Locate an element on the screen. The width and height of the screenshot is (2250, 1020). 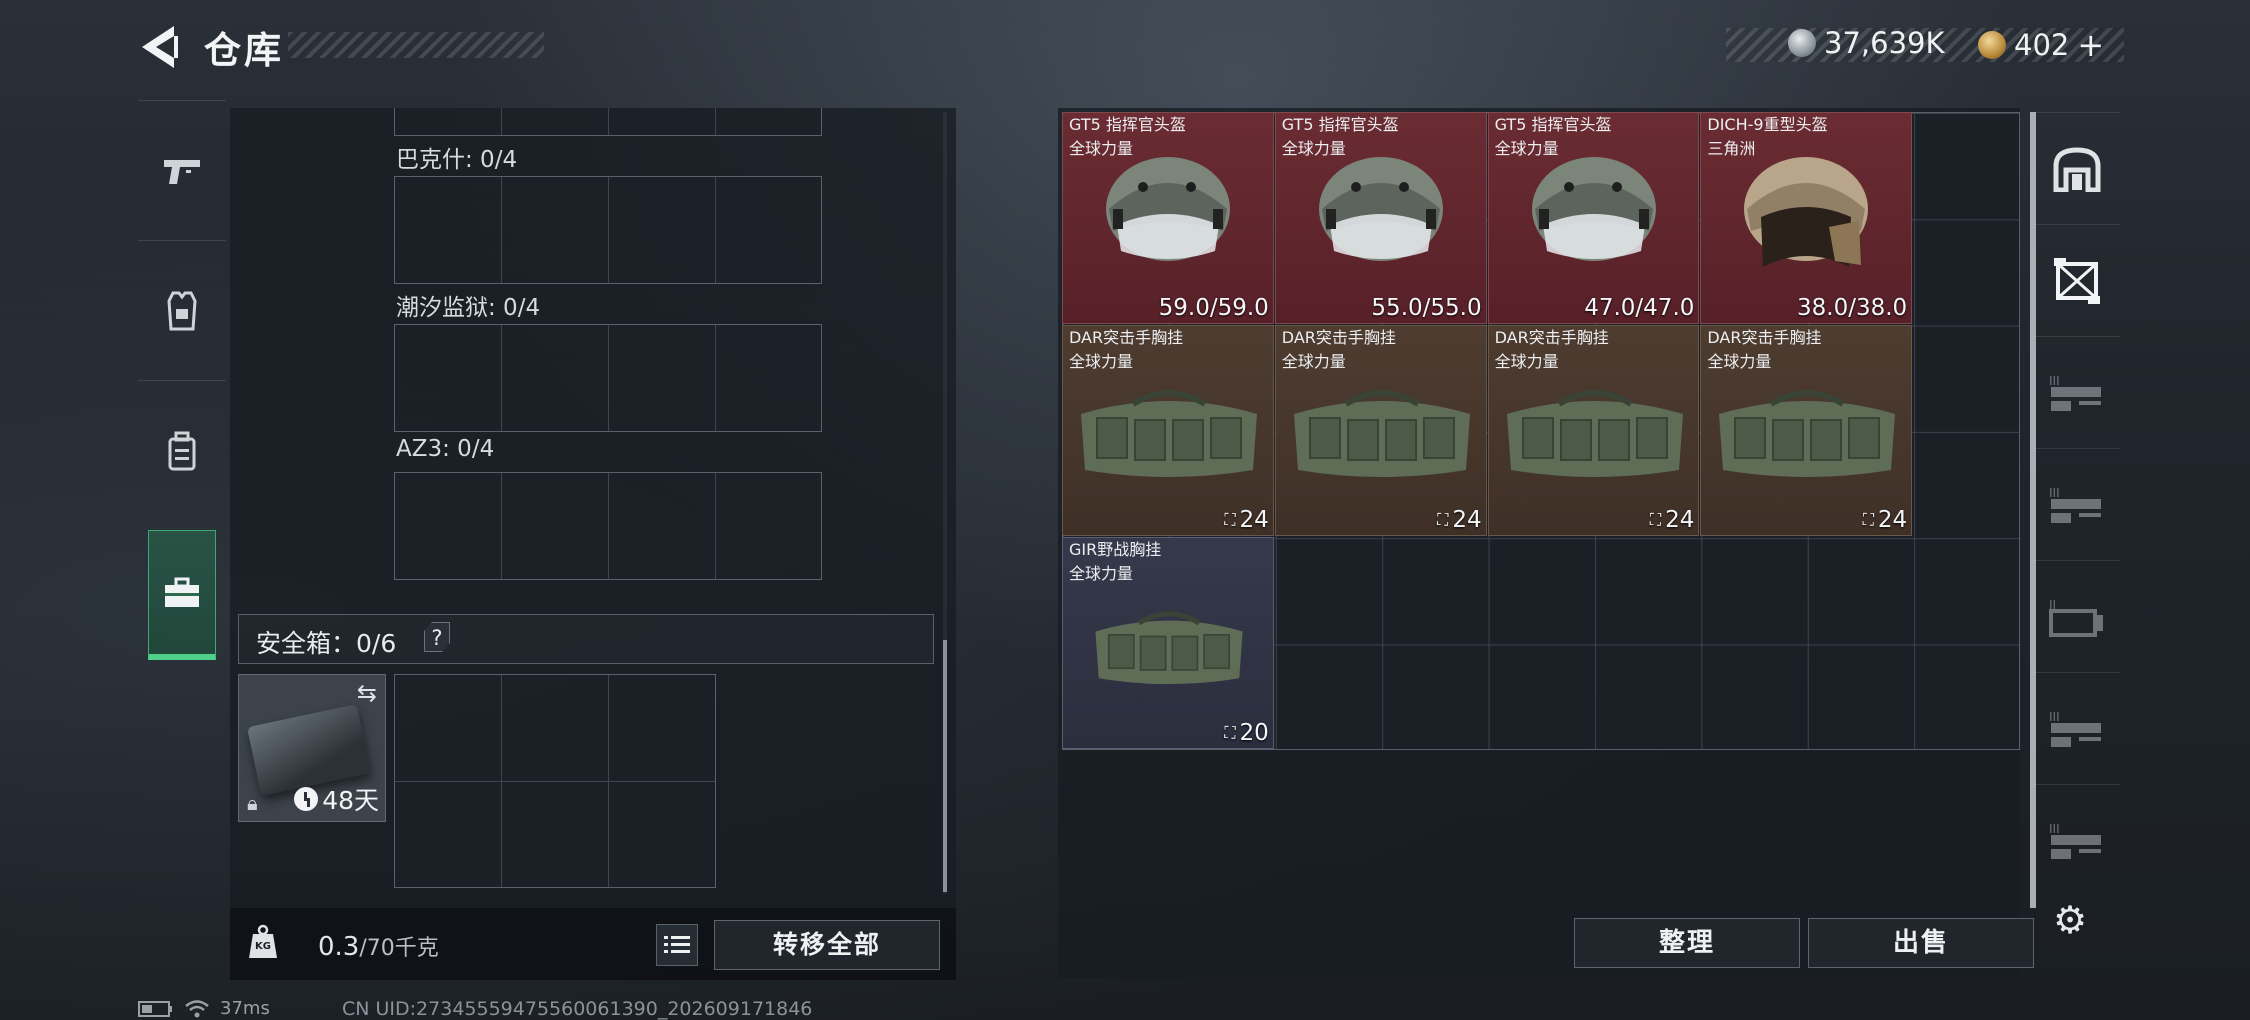
silver-coin-icon is located at coordinates (1802, 43).